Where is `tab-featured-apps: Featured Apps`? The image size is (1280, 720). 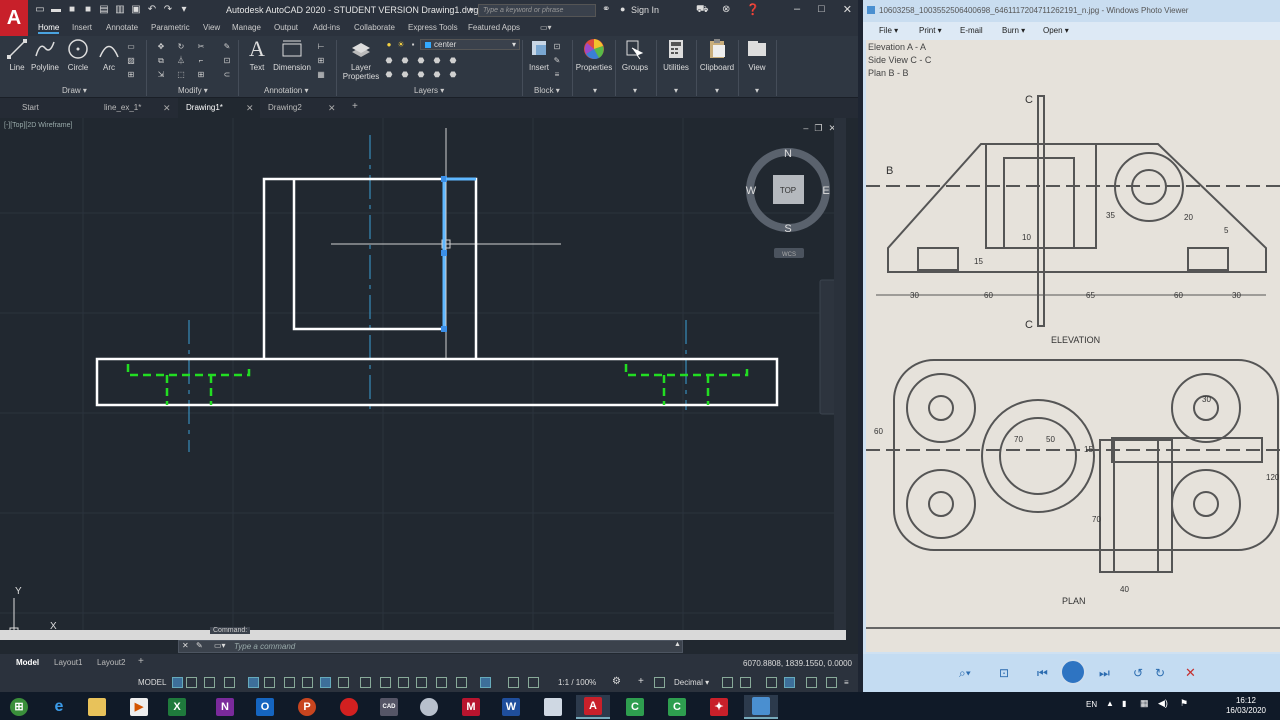
tab-featured-apps: Featured Apps is located at coordinates (494, 27).